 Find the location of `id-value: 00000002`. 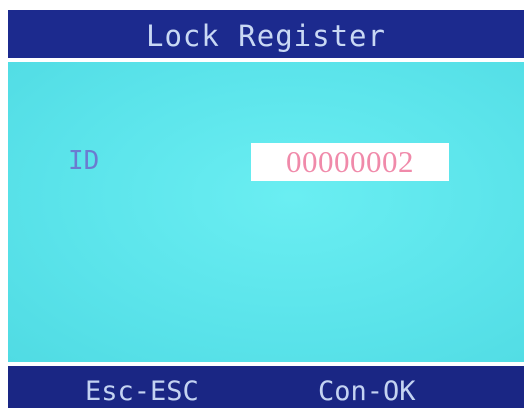

id-value: 00000002 is located at coordinates (350, 161).